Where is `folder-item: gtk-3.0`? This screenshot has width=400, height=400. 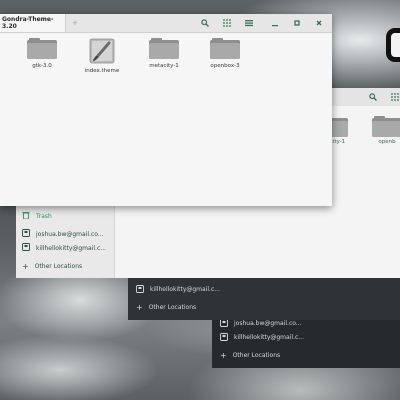
folder-item: gtk-3.0 is located at coordinates (42, 53).